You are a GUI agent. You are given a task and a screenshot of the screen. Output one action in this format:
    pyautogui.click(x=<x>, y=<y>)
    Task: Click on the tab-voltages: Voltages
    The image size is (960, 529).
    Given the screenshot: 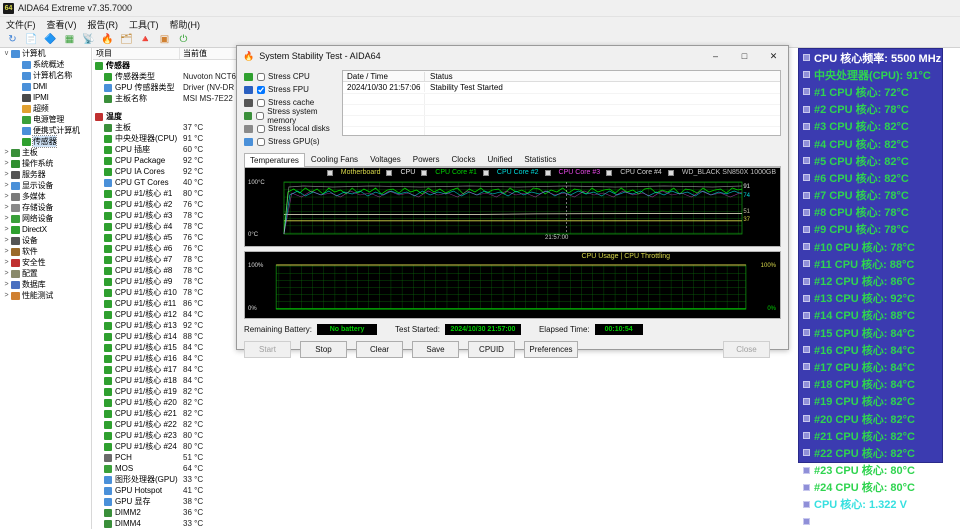 What is the action you would take?
    pyautogui.click(x=385, y=159)
    